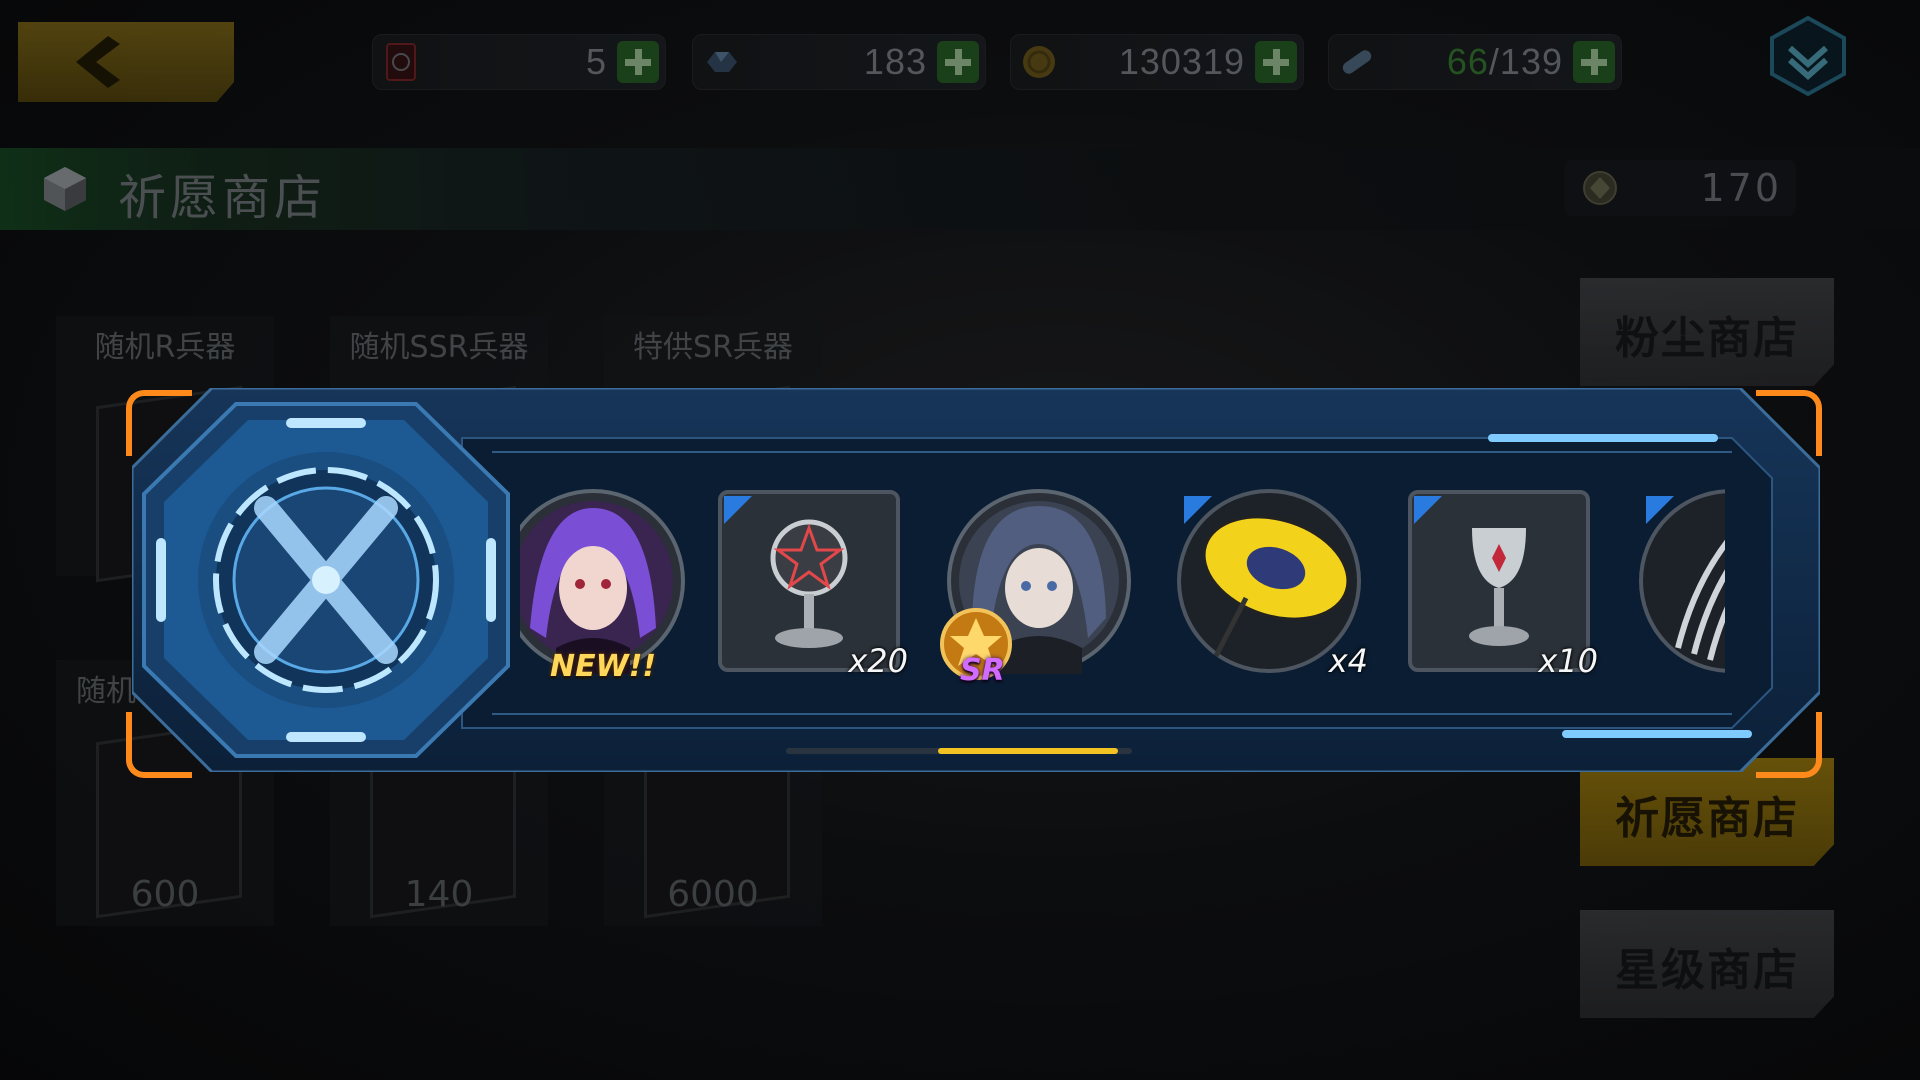 Image resolution: width=1920 pixels, height=1080 pixels. I want to click on reward-carousel: NEW!! x20 SR x4 x10, so click(1122, 573).